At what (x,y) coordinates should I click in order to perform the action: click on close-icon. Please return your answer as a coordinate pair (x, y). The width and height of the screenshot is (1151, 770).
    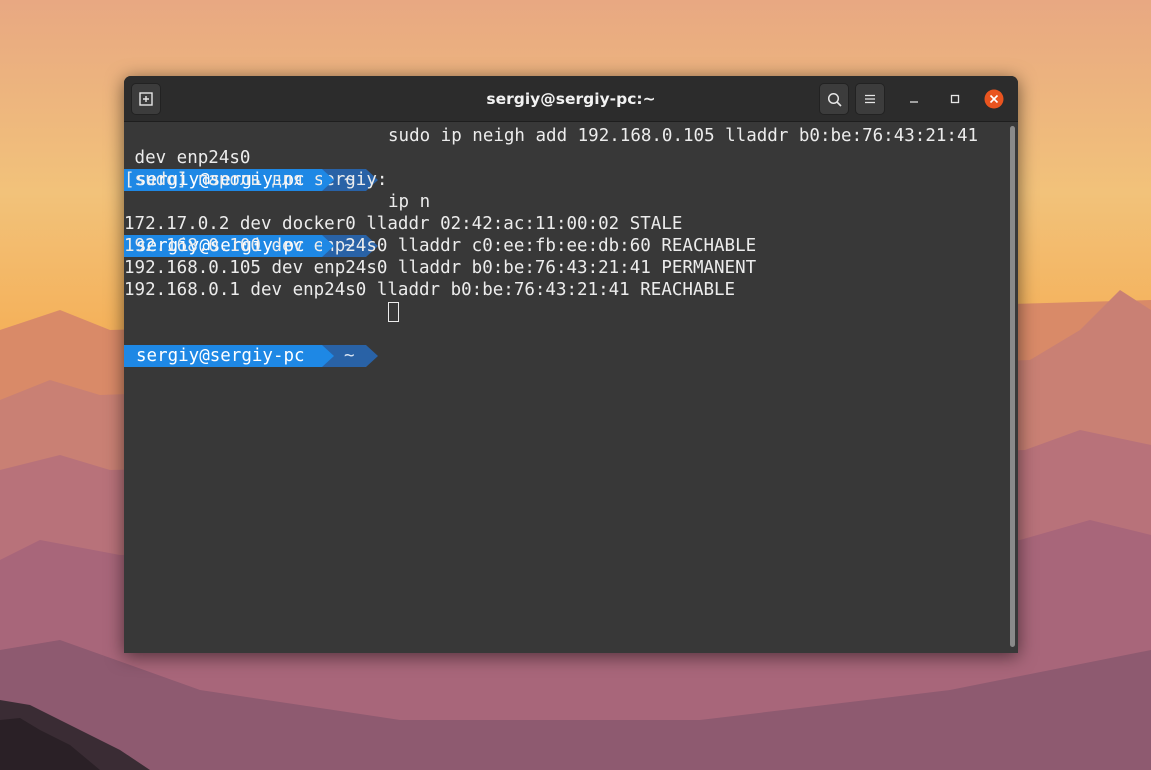
    Looking at the image, I should click on (994, 99).